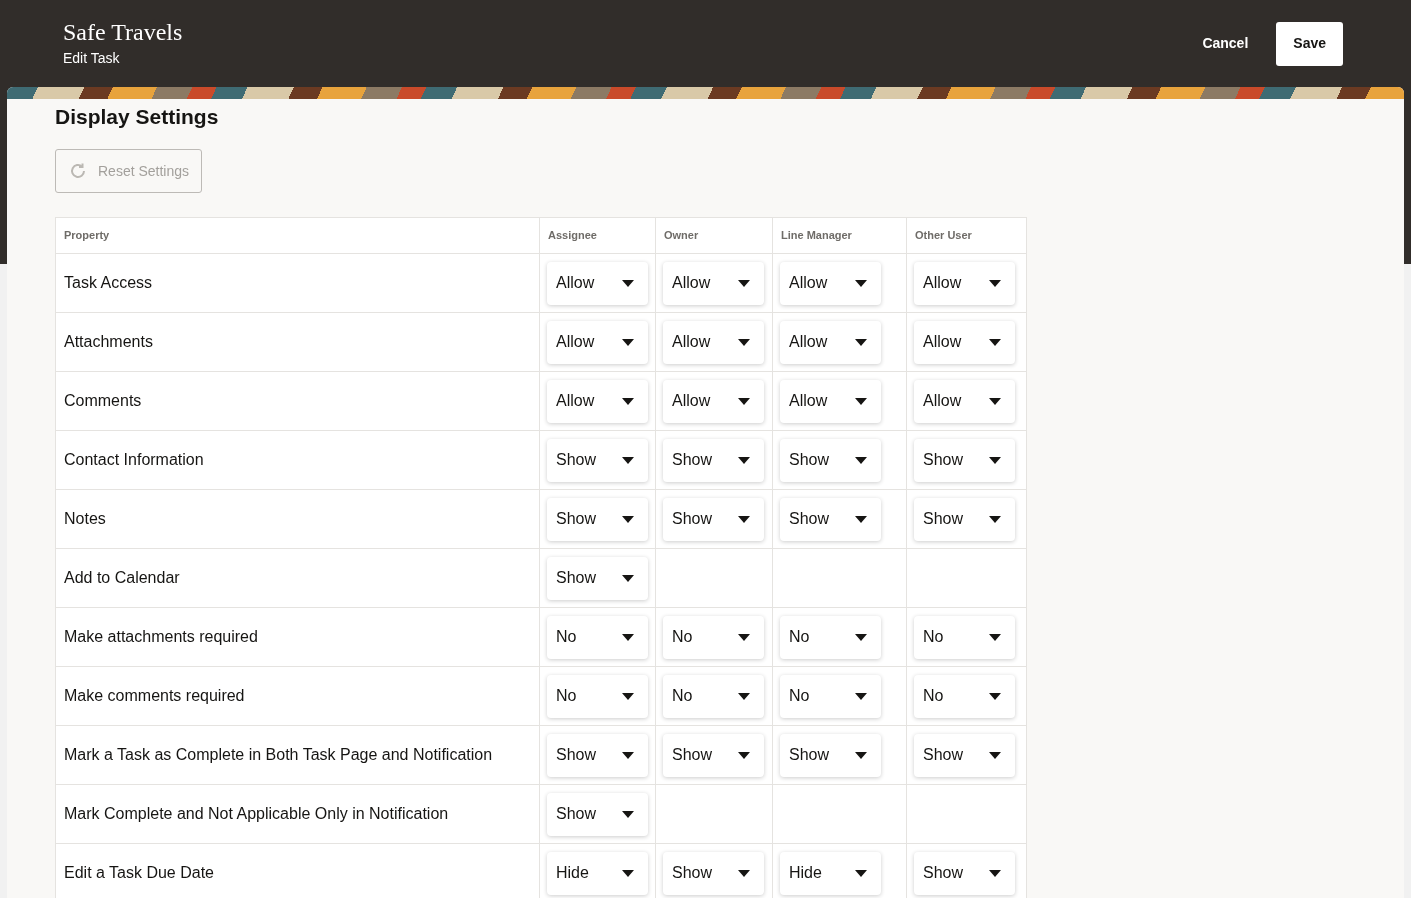  Describe the element at coordinates (78, 171) in the screenshot. I see `refresh-icon` at that location.